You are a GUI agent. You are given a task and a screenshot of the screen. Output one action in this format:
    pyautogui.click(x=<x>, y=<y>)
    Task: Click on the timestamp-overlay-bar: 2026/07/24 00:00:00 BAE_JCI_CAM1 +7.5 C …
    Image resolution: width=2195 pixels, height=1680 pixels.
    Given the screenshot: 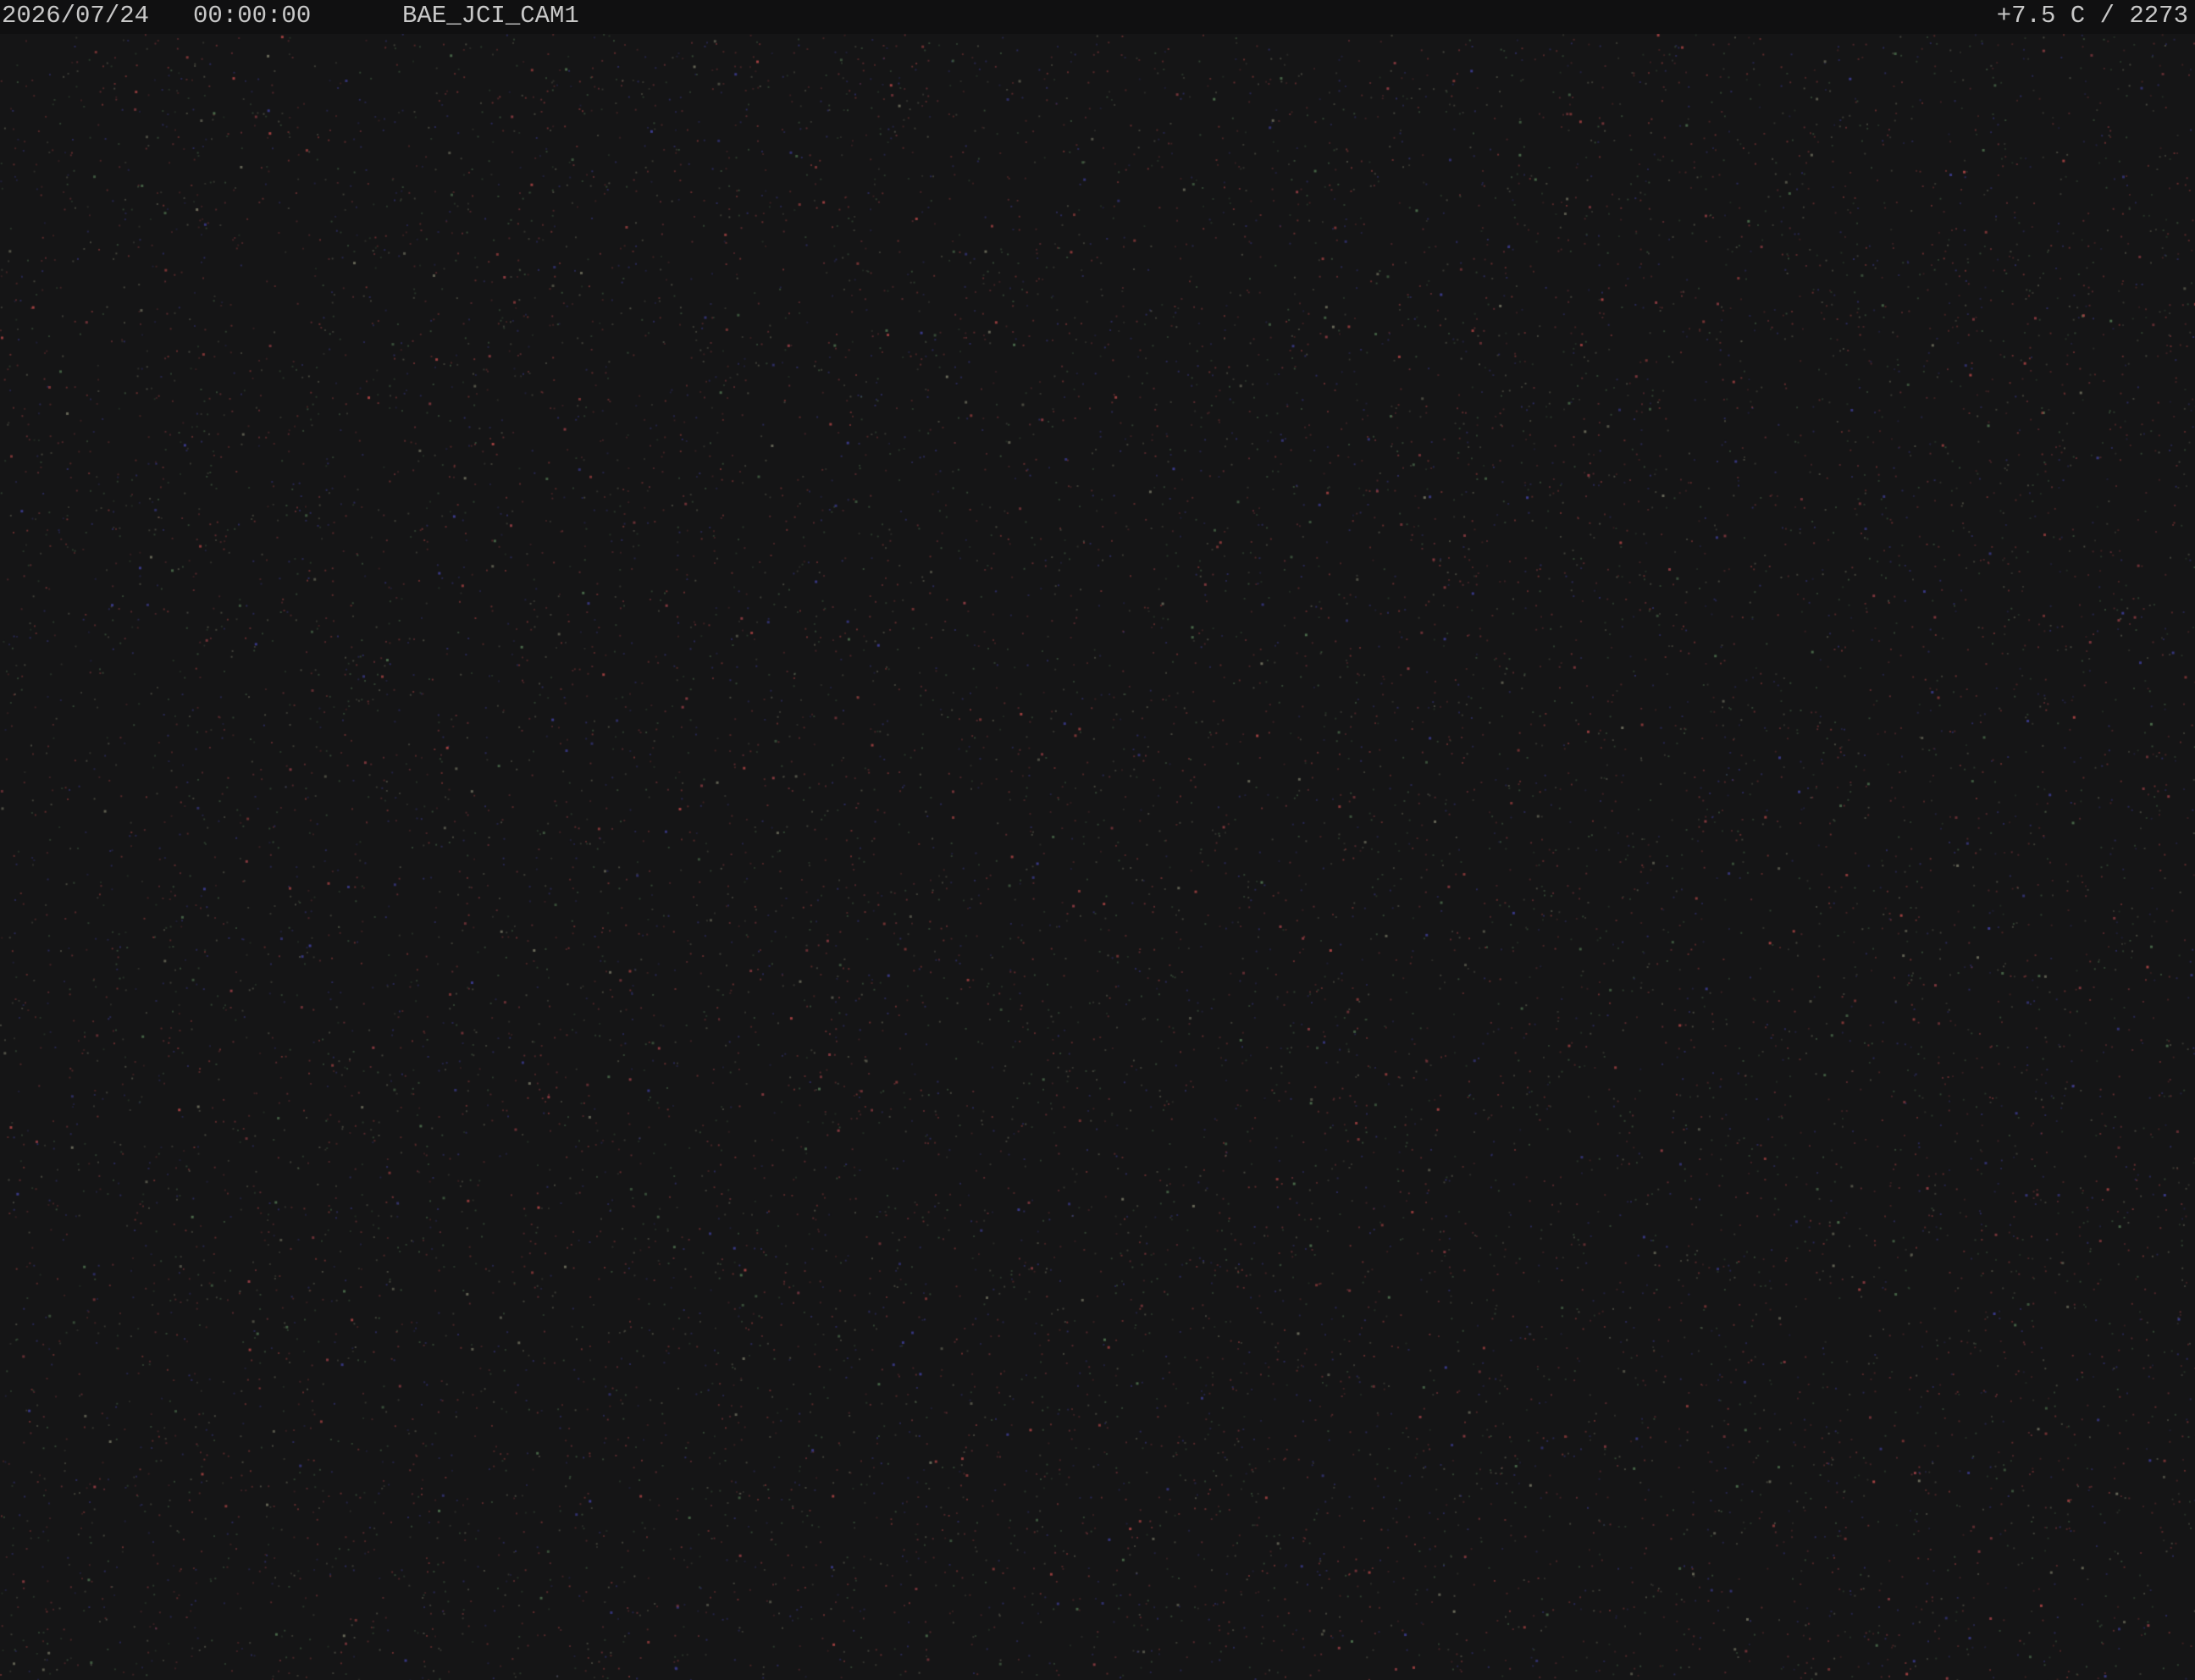 What is the action you would take?
    pyautogui.click(x=1097, y=17)
    